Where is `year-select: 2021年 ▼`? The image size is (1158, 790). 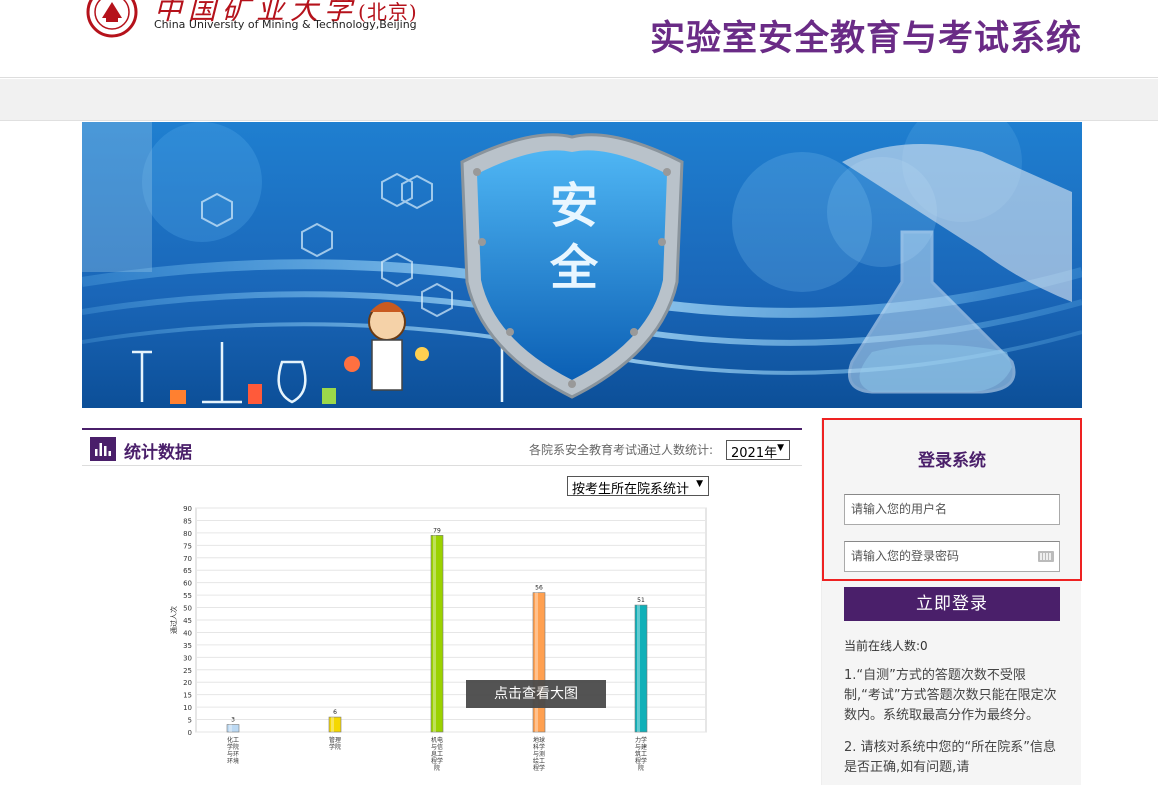 year-select: 2021年 ▼ is located at coordinates (758, 450).